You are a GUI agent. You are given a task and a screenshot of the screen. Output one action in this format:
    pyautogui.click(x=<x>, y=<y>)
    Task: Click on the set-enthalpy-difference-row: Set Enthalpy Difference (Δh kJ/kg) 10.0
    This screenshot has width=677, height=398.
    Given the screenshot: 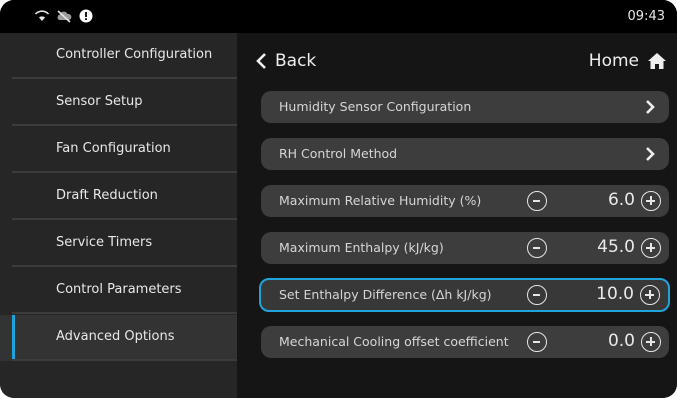 What is the action you would take?
    pyautogui.click(x=464, y=295)
    